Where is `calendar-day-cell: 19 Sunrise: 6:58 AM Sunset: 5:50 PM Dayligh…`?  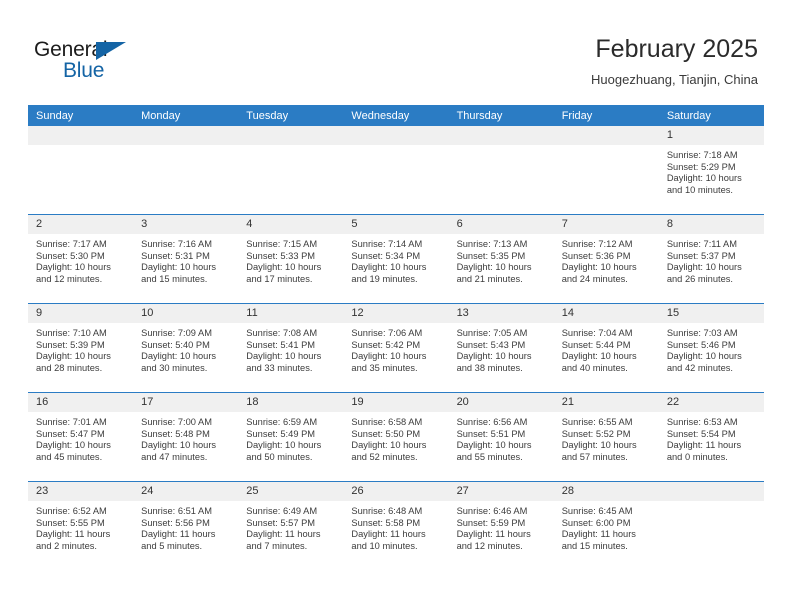
calendar-day-cell: 19 Sunrise: 6:58 AM Sunset: 5:50 PM Dayligh… is located at coordinates (396, 437).